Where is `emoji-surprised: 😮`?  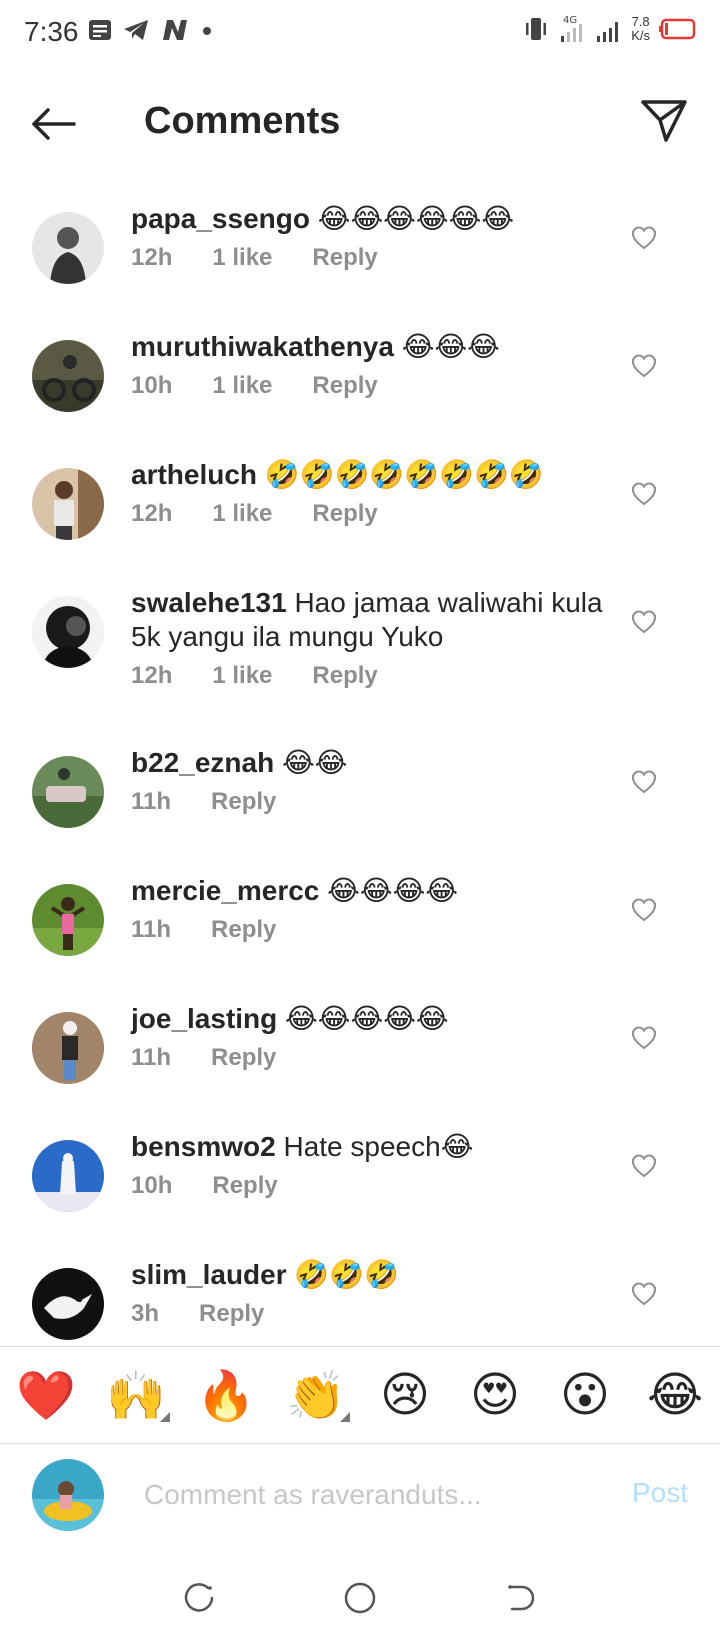 emoji-surprised: 😮 is located at coordinates (585, 1395).